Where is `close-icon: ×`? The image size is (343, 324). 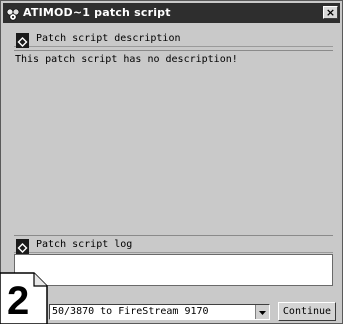
close-icon: × is located at coordinates (330, 12).